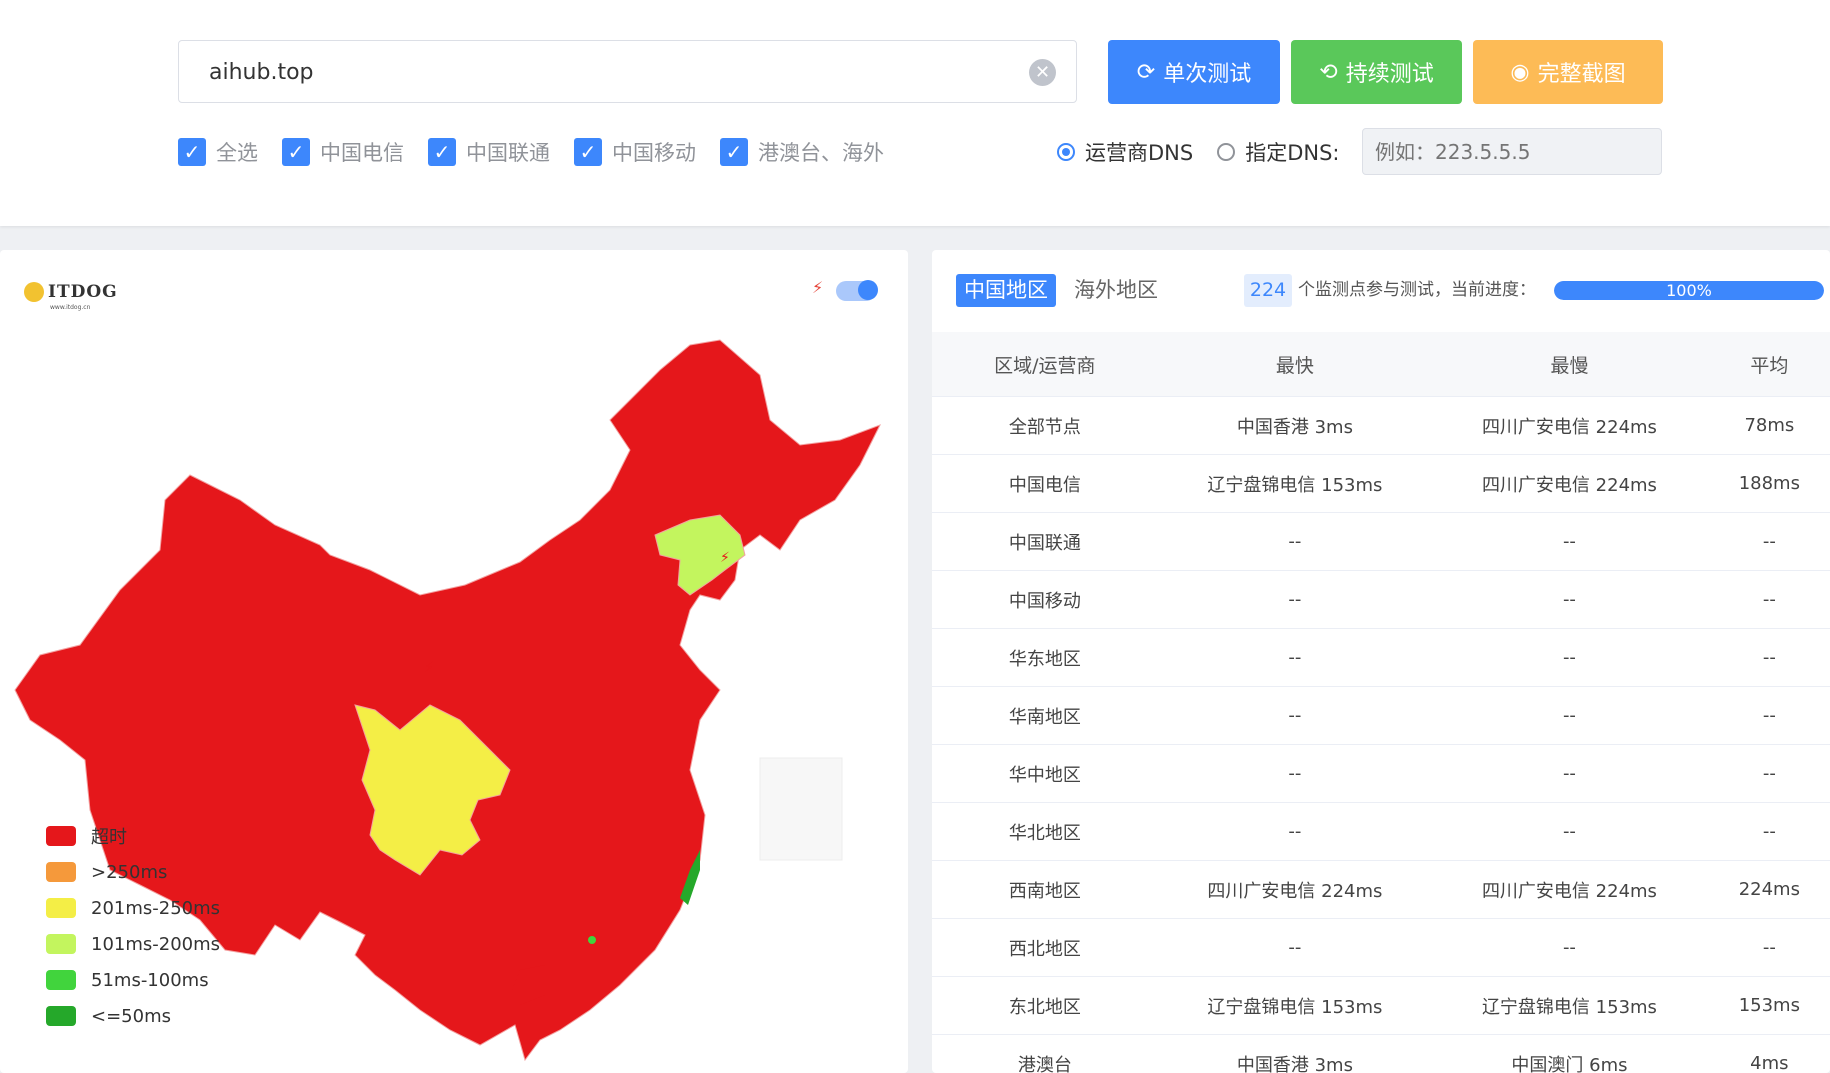 This screenshot has width=1830, height=1073. I want to click on clear-icon: ✕, so click(1042, 72).